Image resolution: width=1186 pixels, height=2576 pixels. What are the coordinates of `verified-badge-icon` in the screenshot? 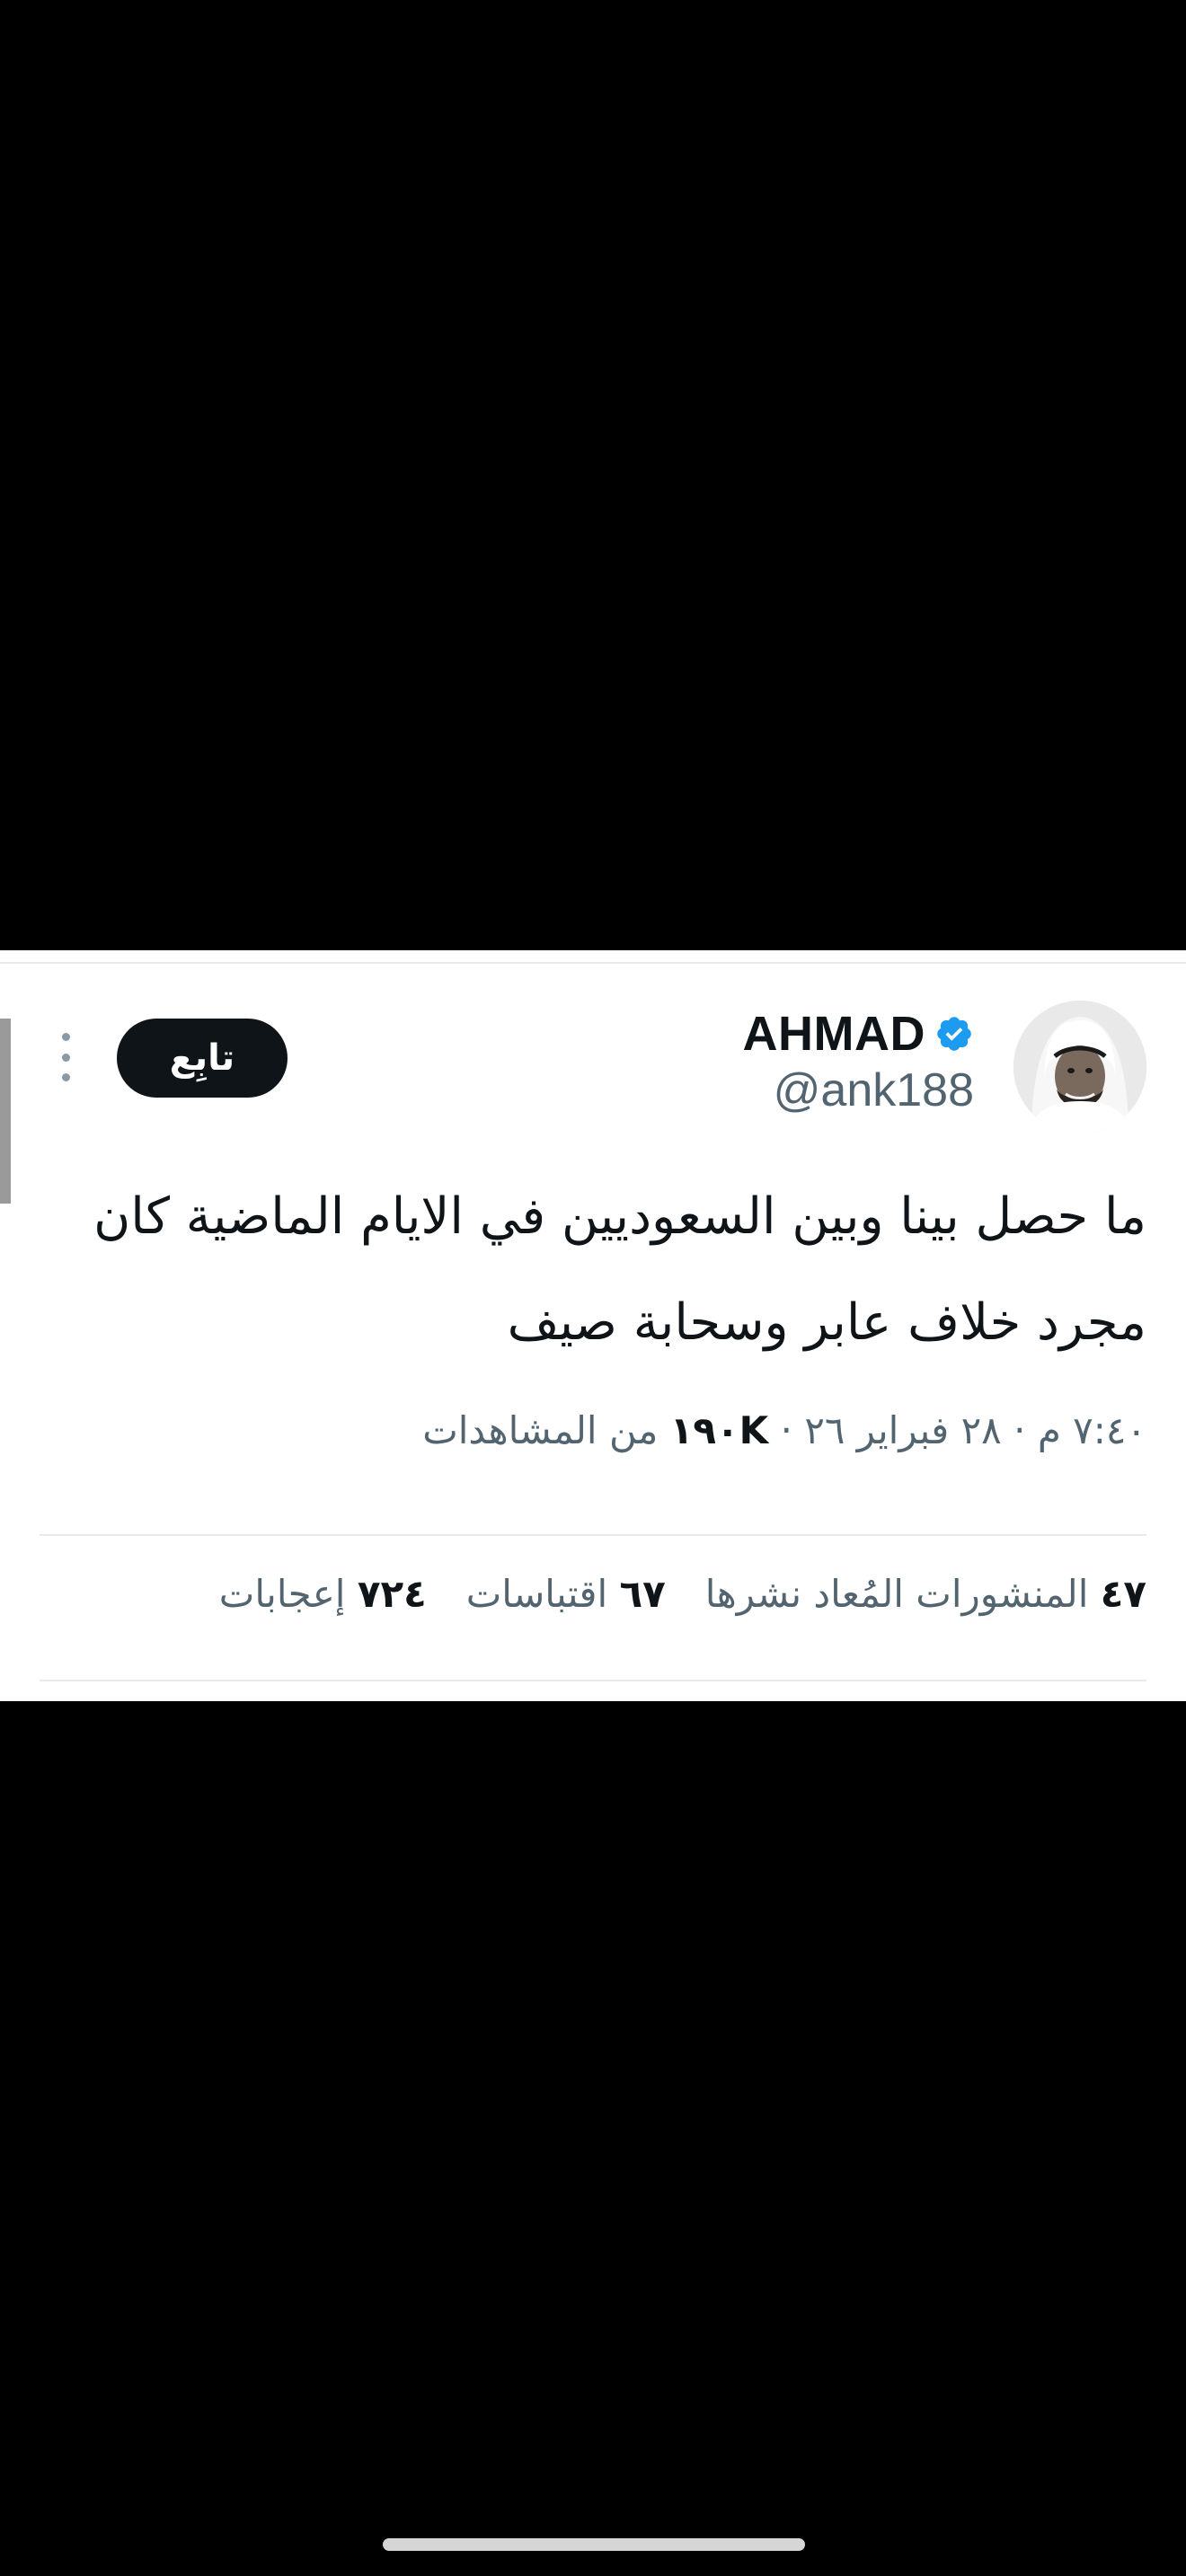 It's located at (954, 1034).